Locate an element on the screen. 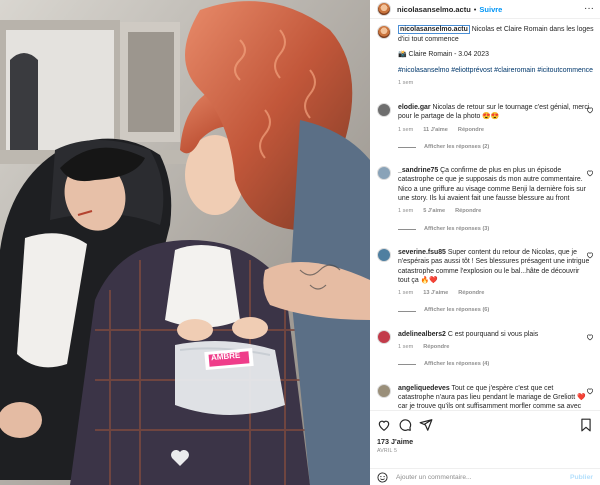 The image size is (600, 485). comment-input is located at coordinates (483, 477).